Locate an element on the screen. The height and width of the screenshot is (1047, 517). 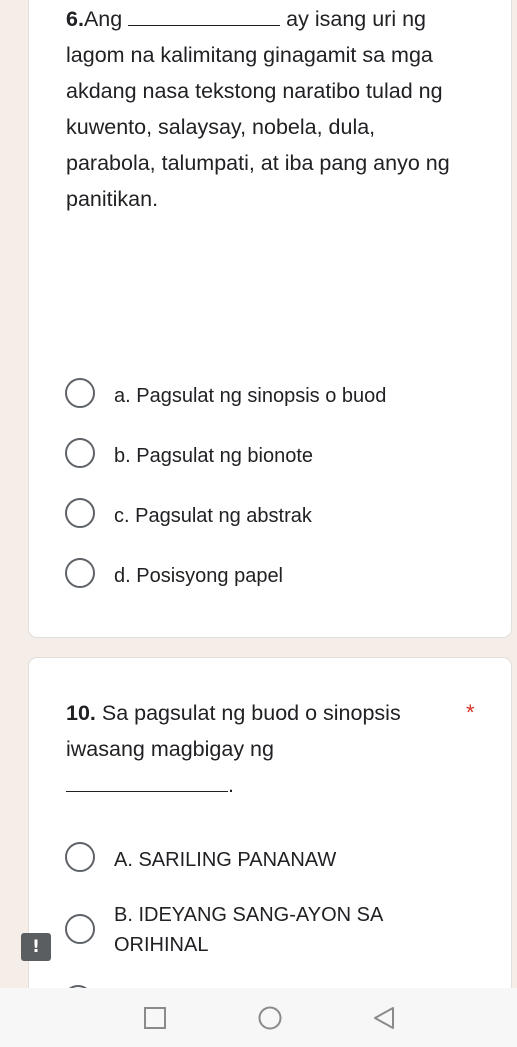
required-indicator: * is located at coordinates (470, 712).